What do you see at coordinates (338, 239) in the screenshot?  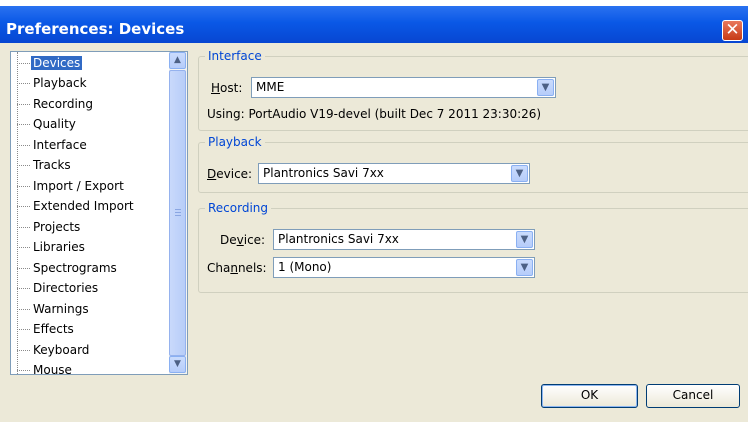 I see `recording-device-value: Plantronics Savi 7xx` at bounding box center [338, 239].